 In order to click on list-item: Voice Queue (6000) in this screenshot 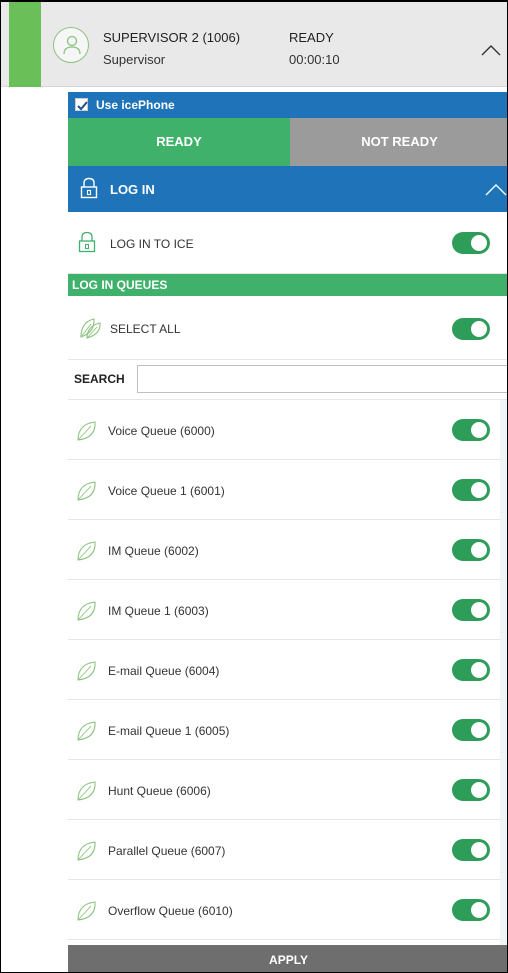, I will do `click(284, 430)`.